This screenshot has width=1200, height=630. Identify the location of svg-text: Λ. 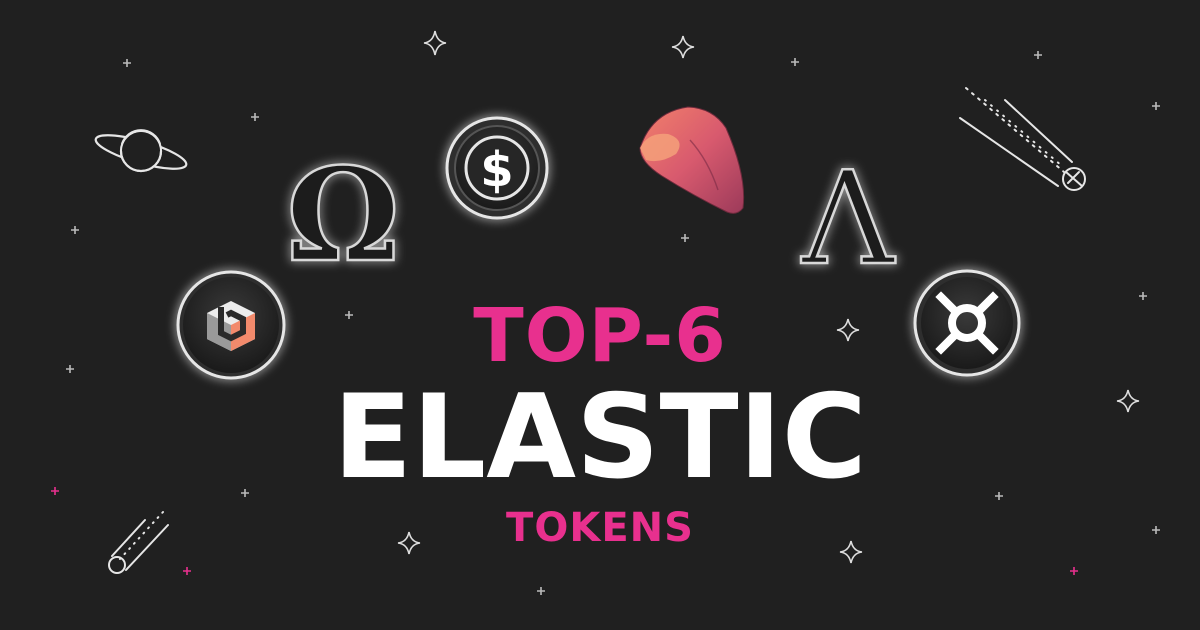
(848, 219).